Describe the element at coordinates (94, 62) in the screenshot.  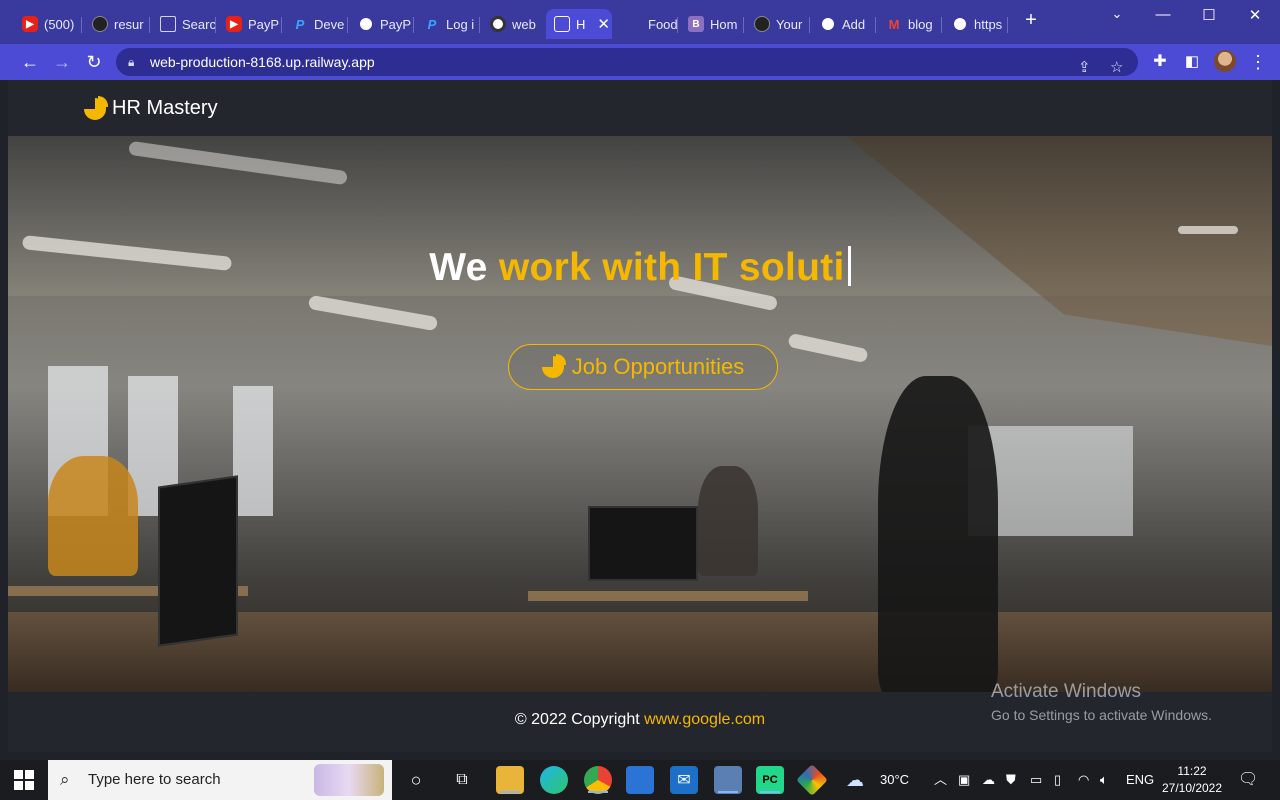
I see `reload-icon: ↻` at that location.